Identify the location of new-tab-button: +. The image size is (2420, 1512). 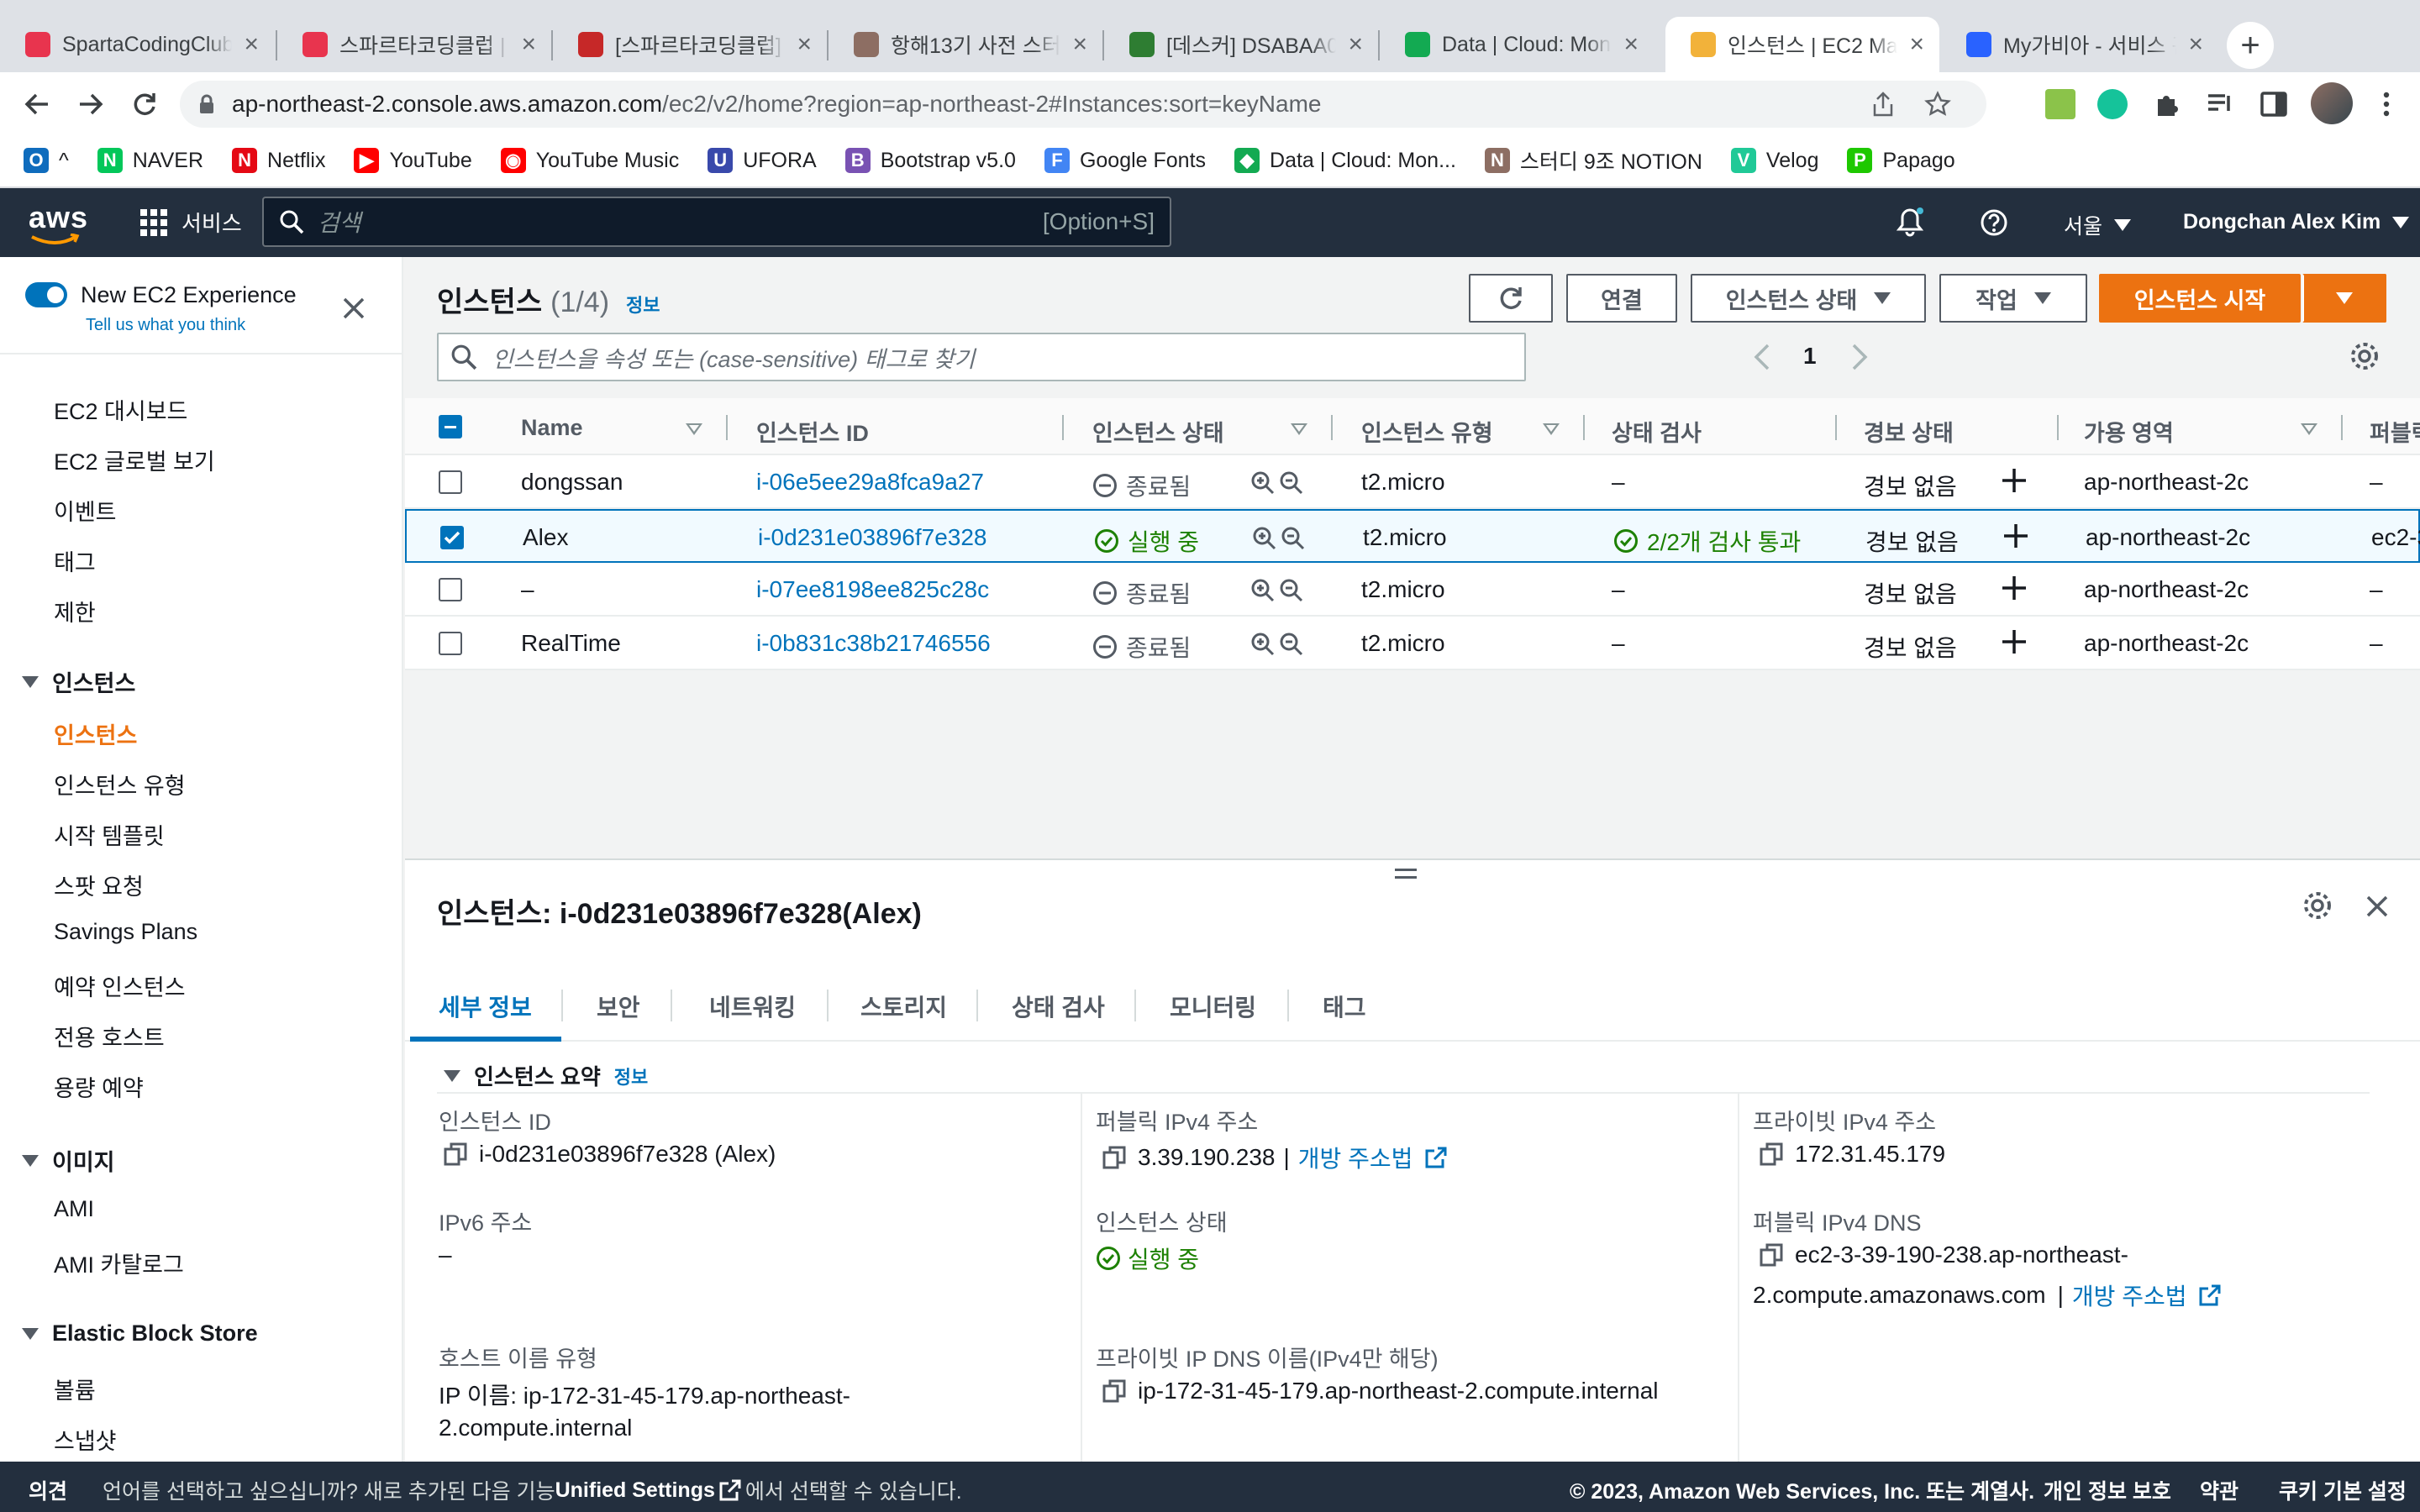
(2250, 45).